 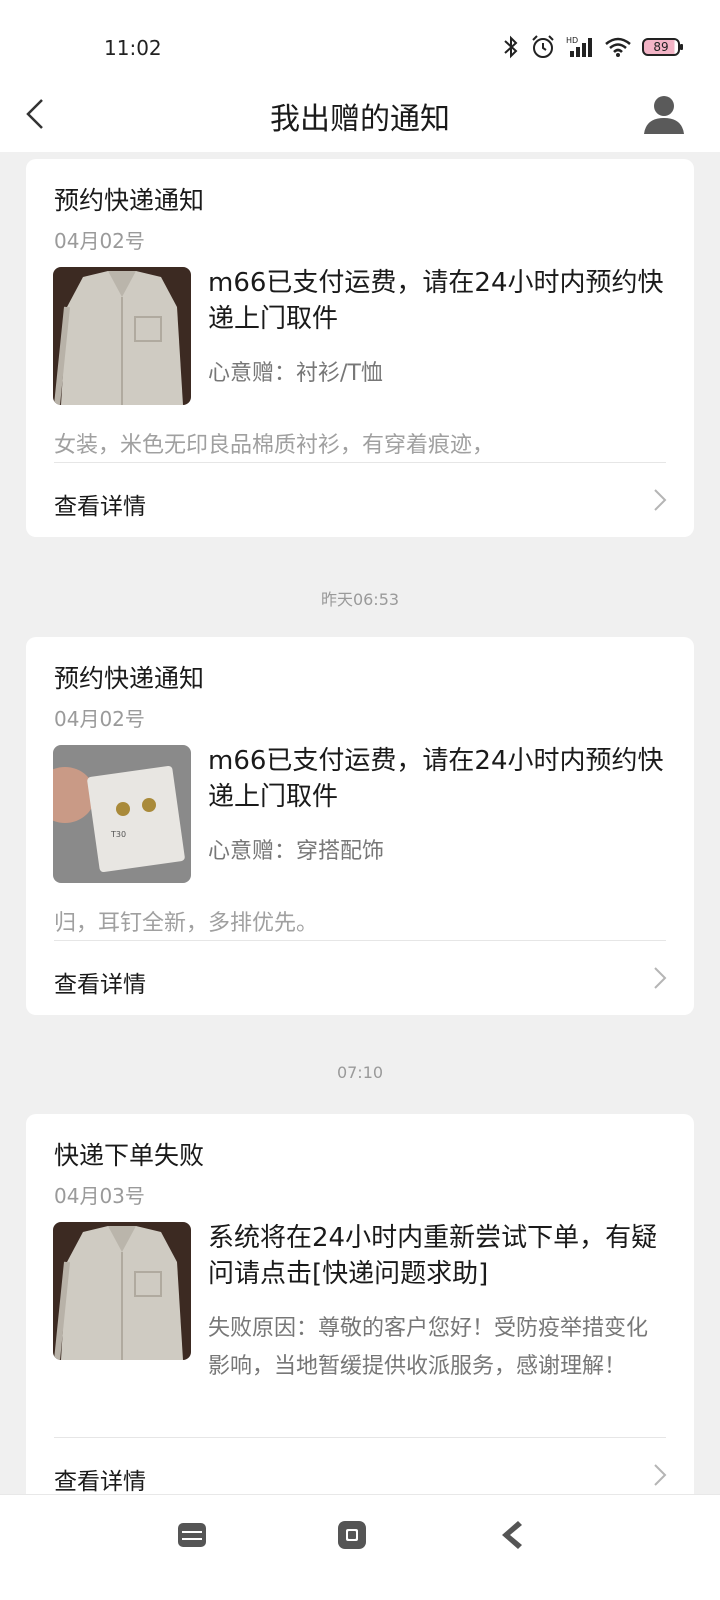 What do you see at coordinates (99, 1196) in the screenshot?
I see `card-date: 04月03号` at bounding box center [99, 1196].